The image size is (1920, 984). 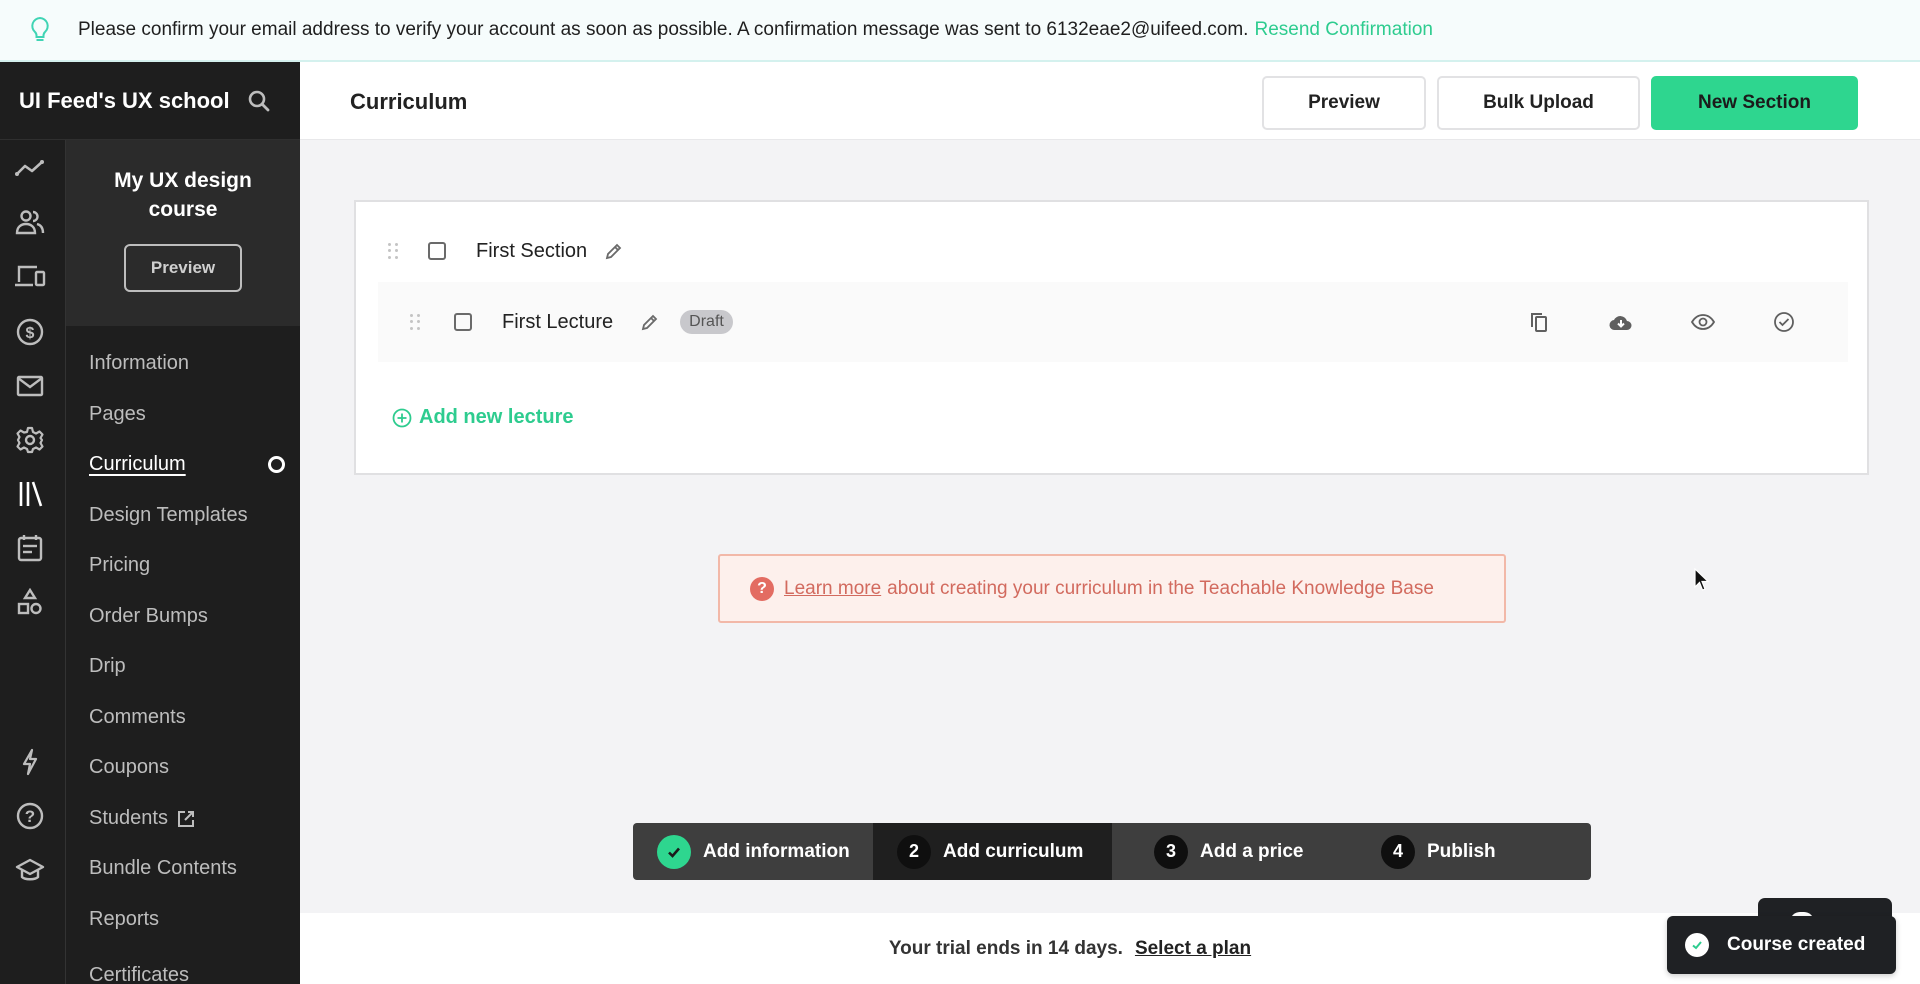 I want to click on learn-more-link: Learn more, so click(x=832, y=589).